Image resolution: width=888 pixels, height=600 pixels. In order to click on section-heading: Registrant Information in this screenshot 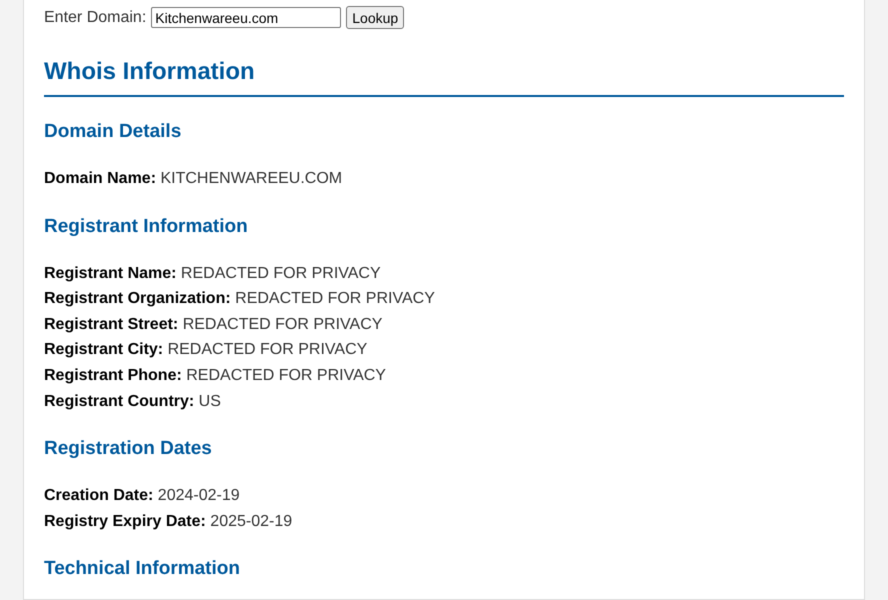, I will do `click(146, 226)`.